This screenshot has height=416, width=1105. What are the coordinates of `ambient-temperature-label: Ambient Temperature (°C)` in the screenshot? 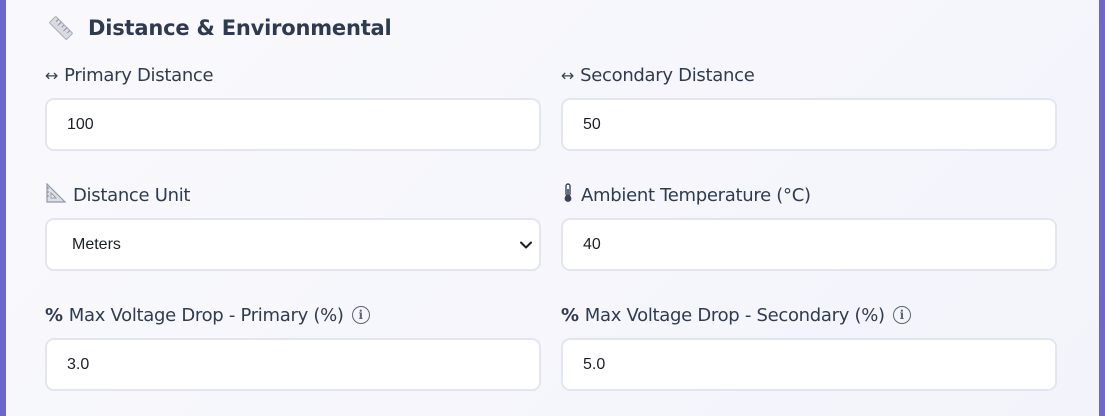 It's located at (809, 195).